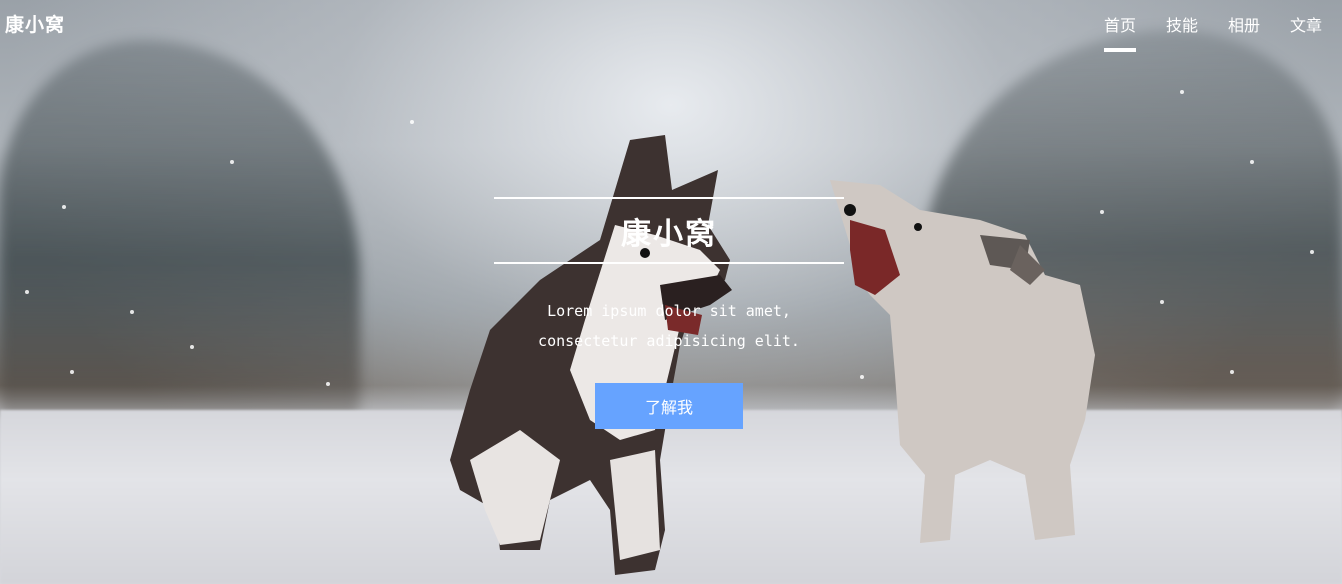 The image size is (1342, 584). What do you see at coordinates (669, 406) in the screenshot?
I see `about-me-button: 了解我` at bounding box center [669, 406].